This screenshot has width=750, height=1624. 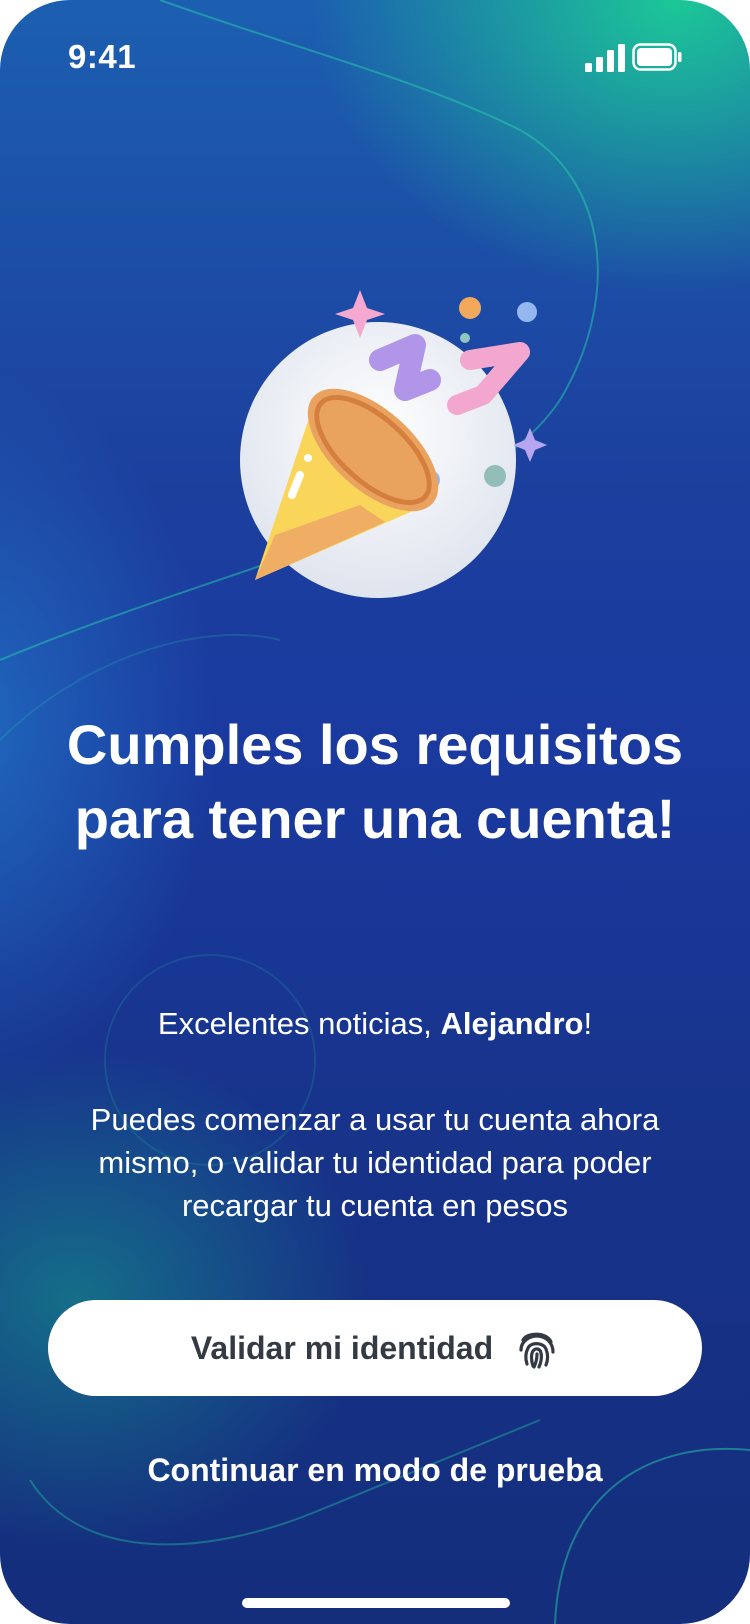 What do you see at coordinates (299, 1023) in the screenshot?
I see `greeting-prefix: Excelentes noticias,` at bounding box center [299, 1023].